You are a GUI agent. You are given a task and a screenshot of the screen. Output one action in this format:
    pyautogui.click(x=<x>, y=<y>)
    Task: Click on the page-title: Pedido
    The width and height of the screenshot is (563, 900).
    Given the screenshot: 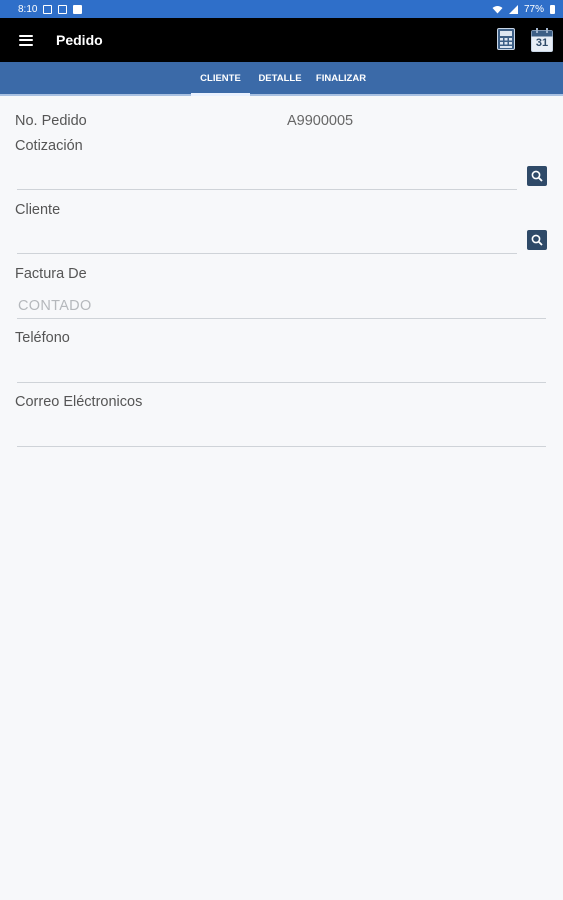 What is the action you would take?
    pyautogui.click(x=79, y=40)
    